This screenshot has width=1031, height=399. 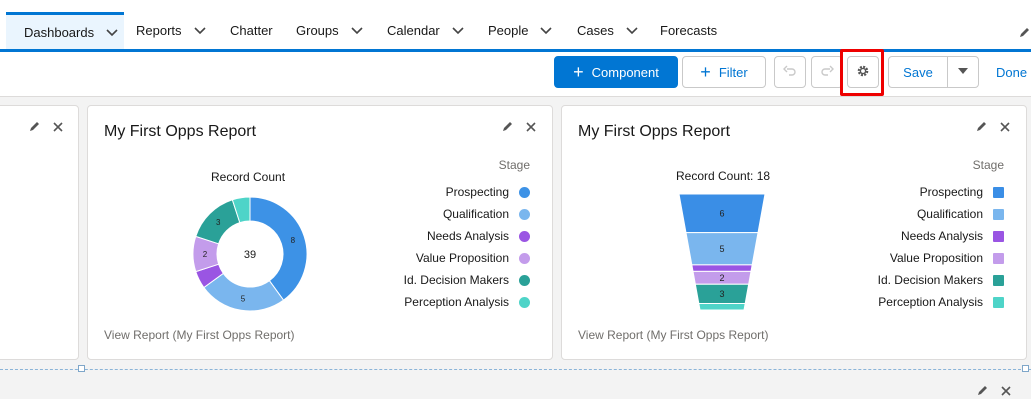 I want to click on slice-data-label: 8, so click(x=293, y=240).